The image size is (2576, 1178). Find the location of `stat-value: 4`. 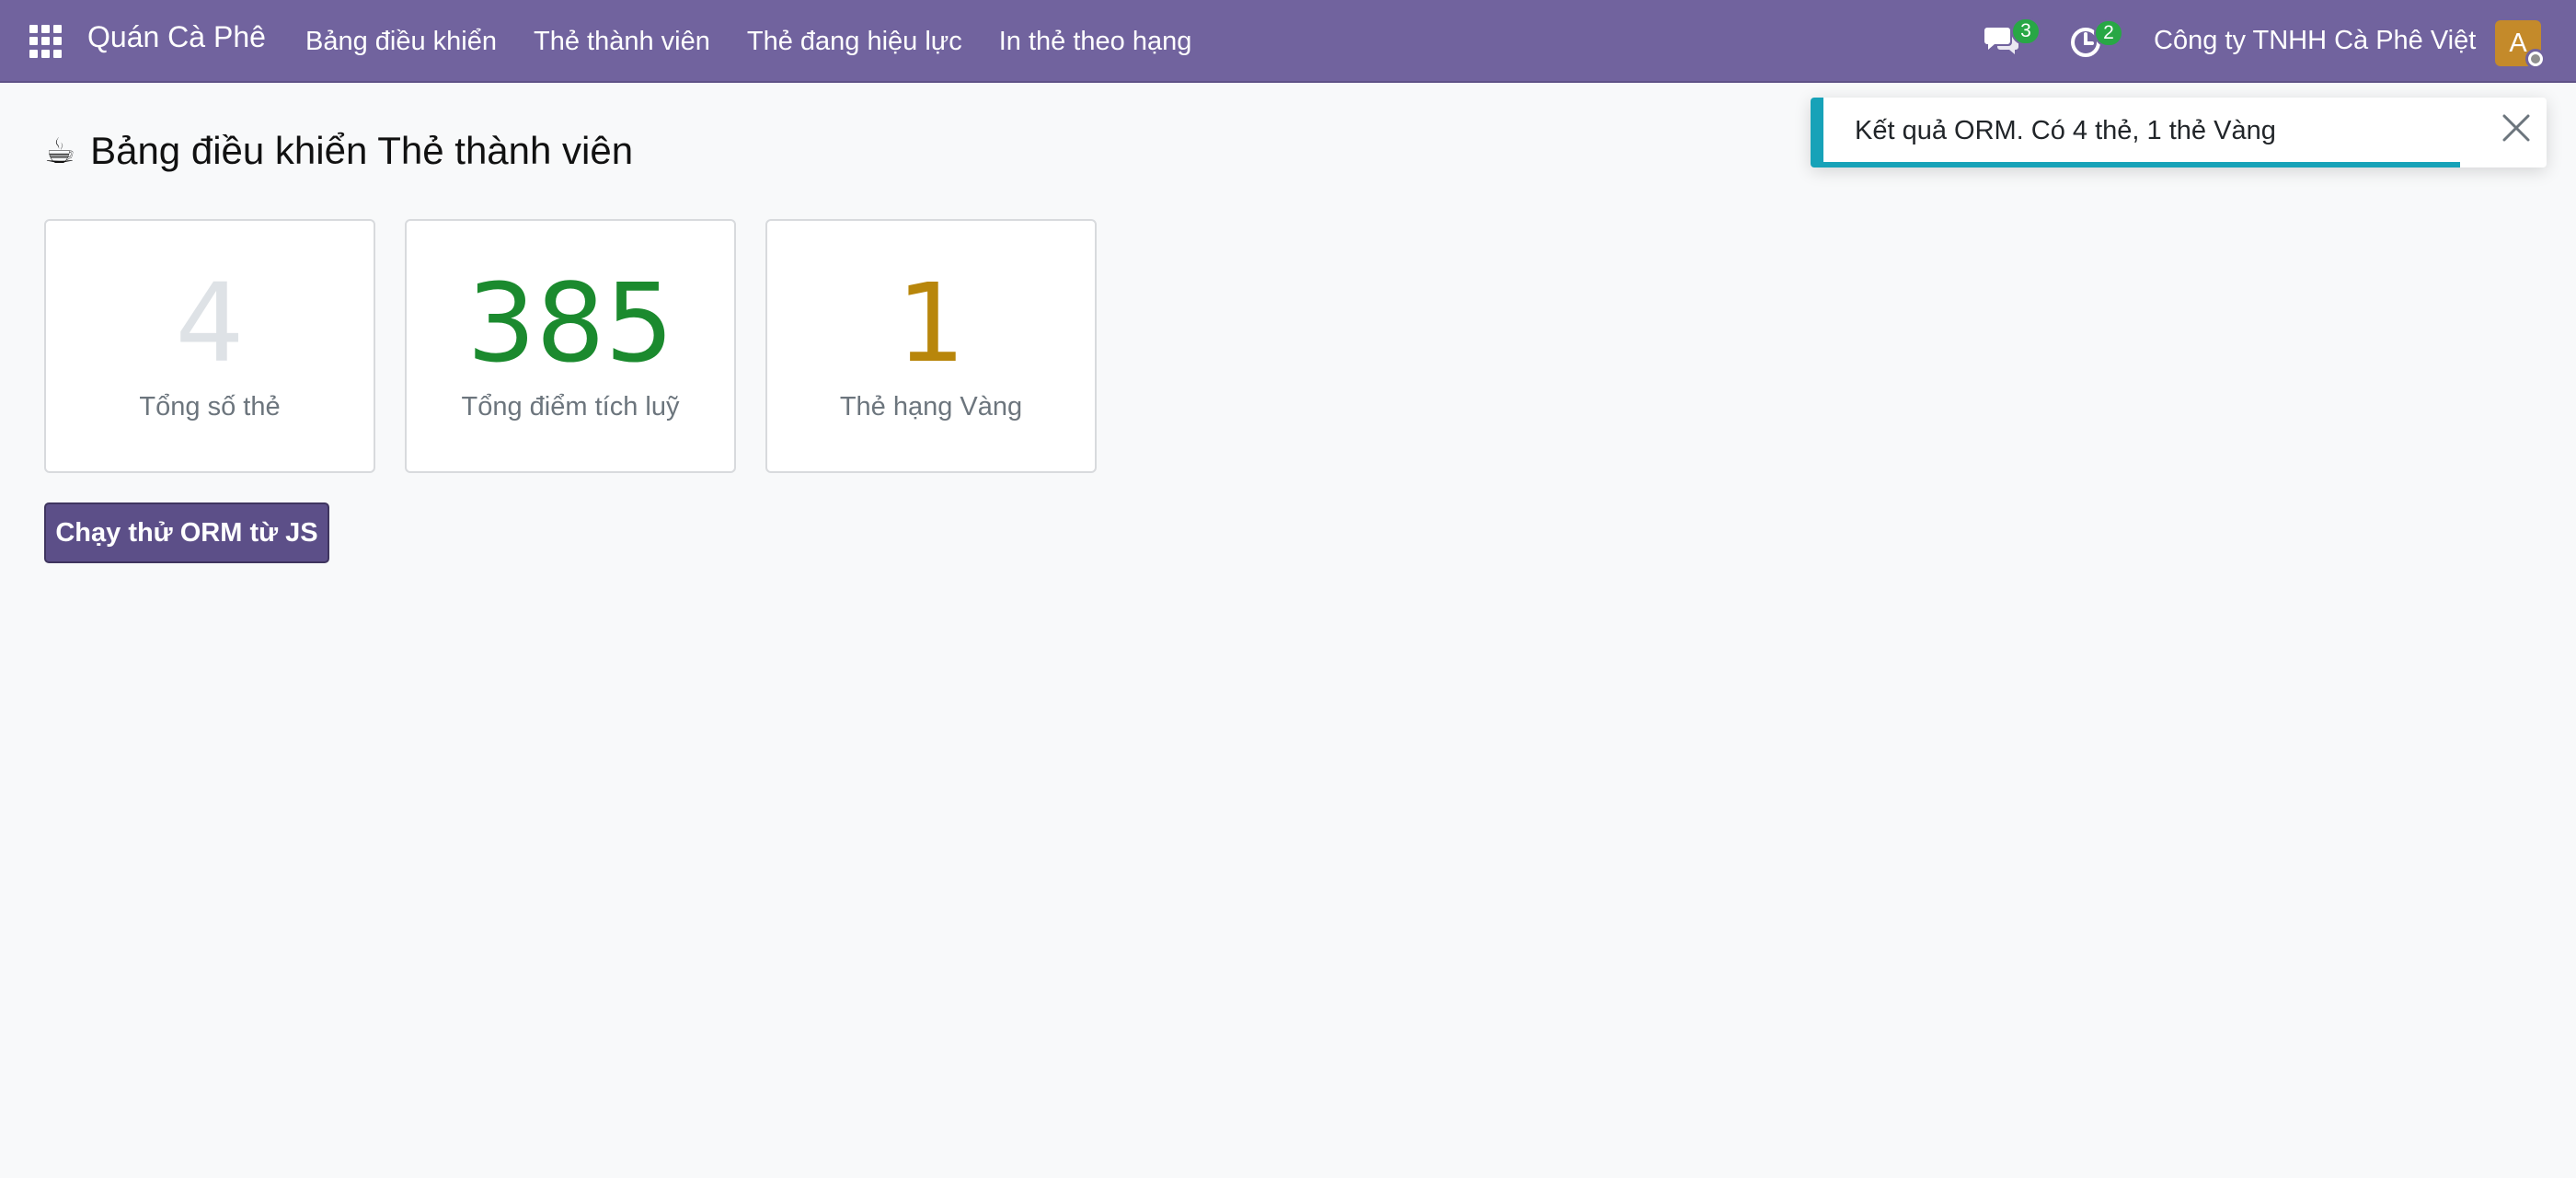

stat-value: 4 is located at coordinates (210, 323).